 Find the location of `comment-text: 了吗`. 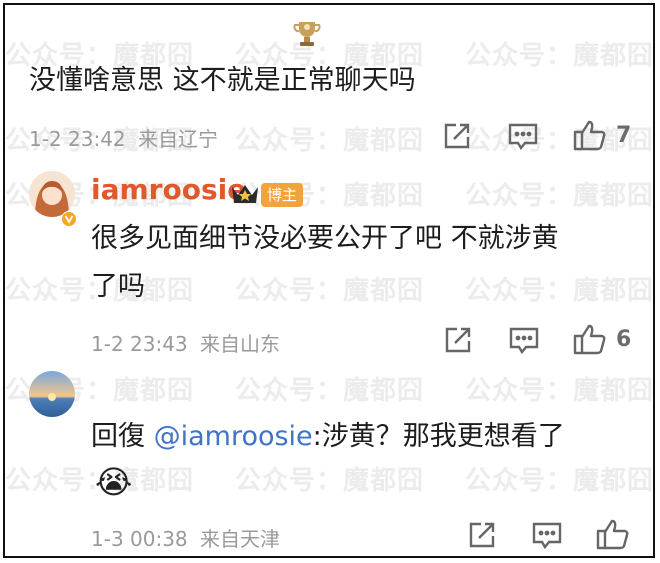

comment-text: 了吗 is located at coordinates (118, 286).